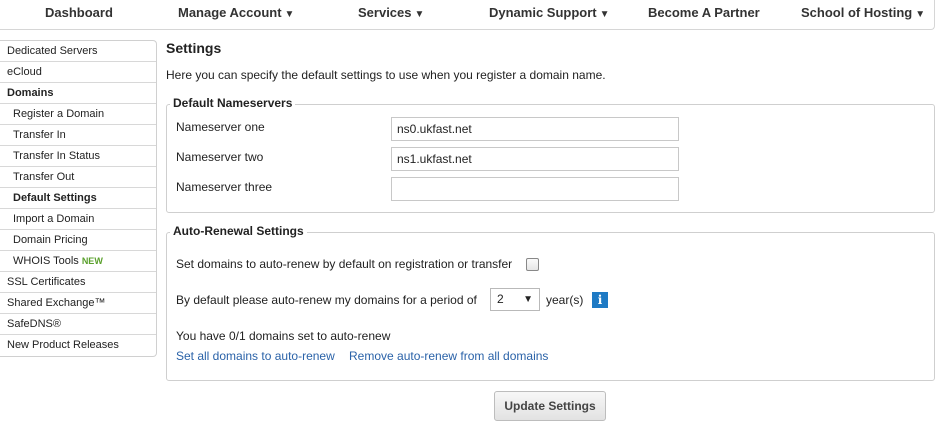 This screenshot has width=939, height=429. Describe the element at coordinates (220, 157) in the screenshot. I see `nameserver-two-label: Nameserver two` at that location.